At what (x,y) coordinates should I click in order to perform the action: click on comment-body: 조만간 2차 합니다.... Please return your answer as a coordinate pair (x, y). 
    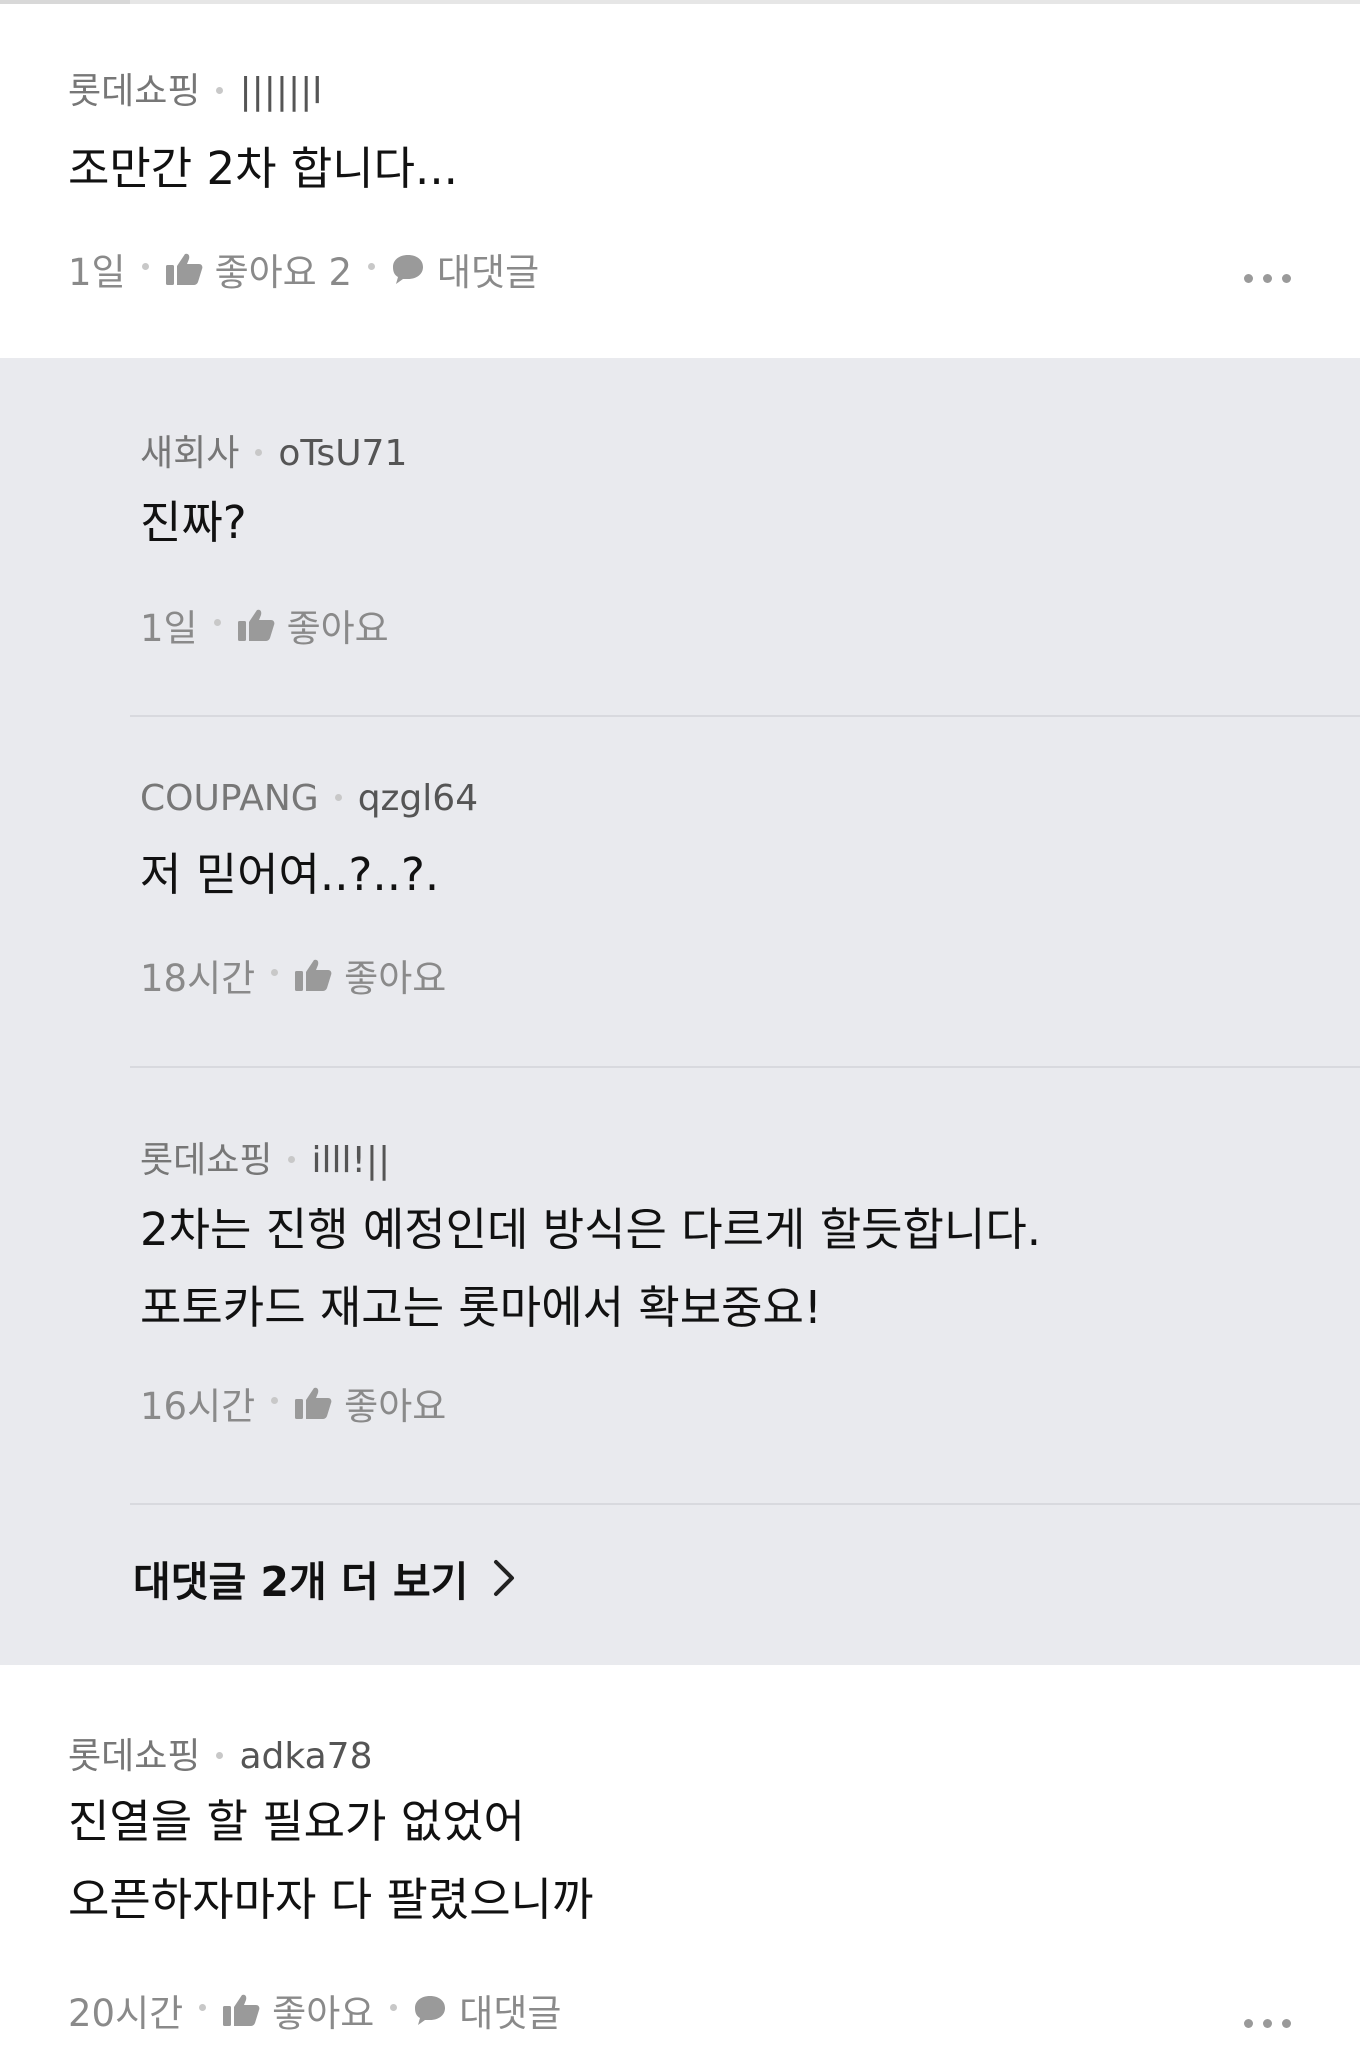
    Looking at the image, I should click on (263, 169).